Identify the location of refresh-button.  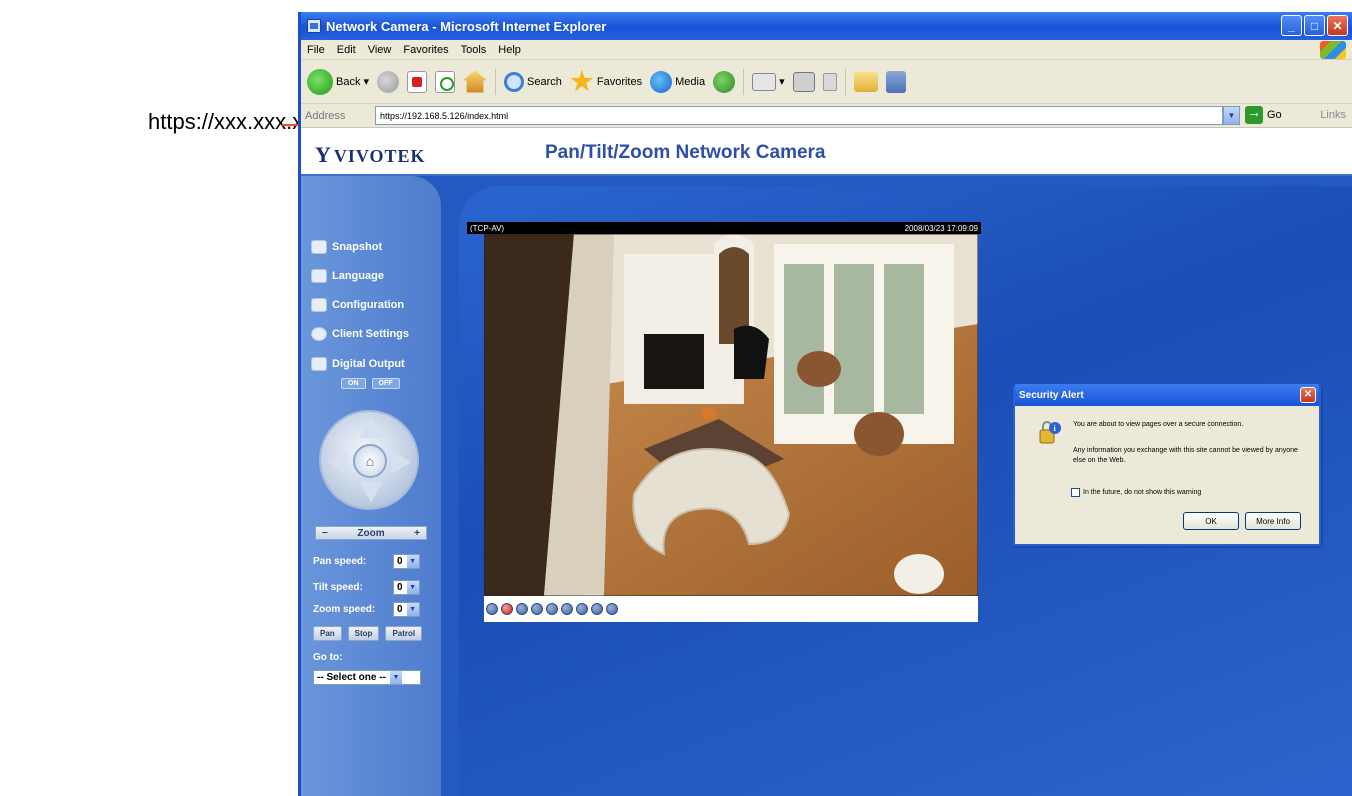
(445, 81).